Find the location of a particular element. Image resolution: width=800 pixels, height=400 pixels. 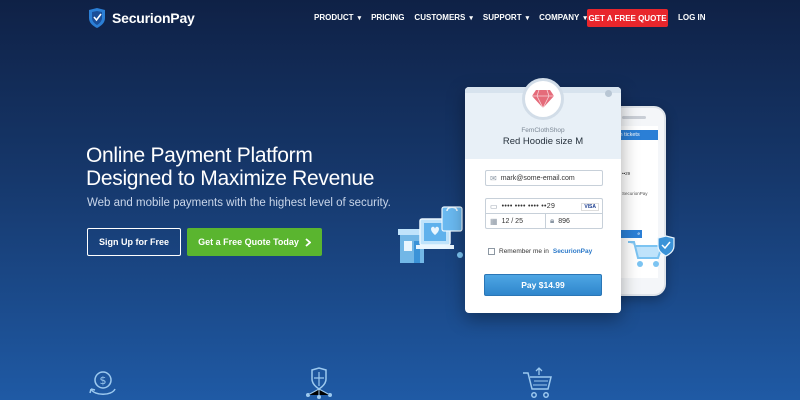

expiry-field: ▦ 12 / 25 is located at coordinates (515, 221).